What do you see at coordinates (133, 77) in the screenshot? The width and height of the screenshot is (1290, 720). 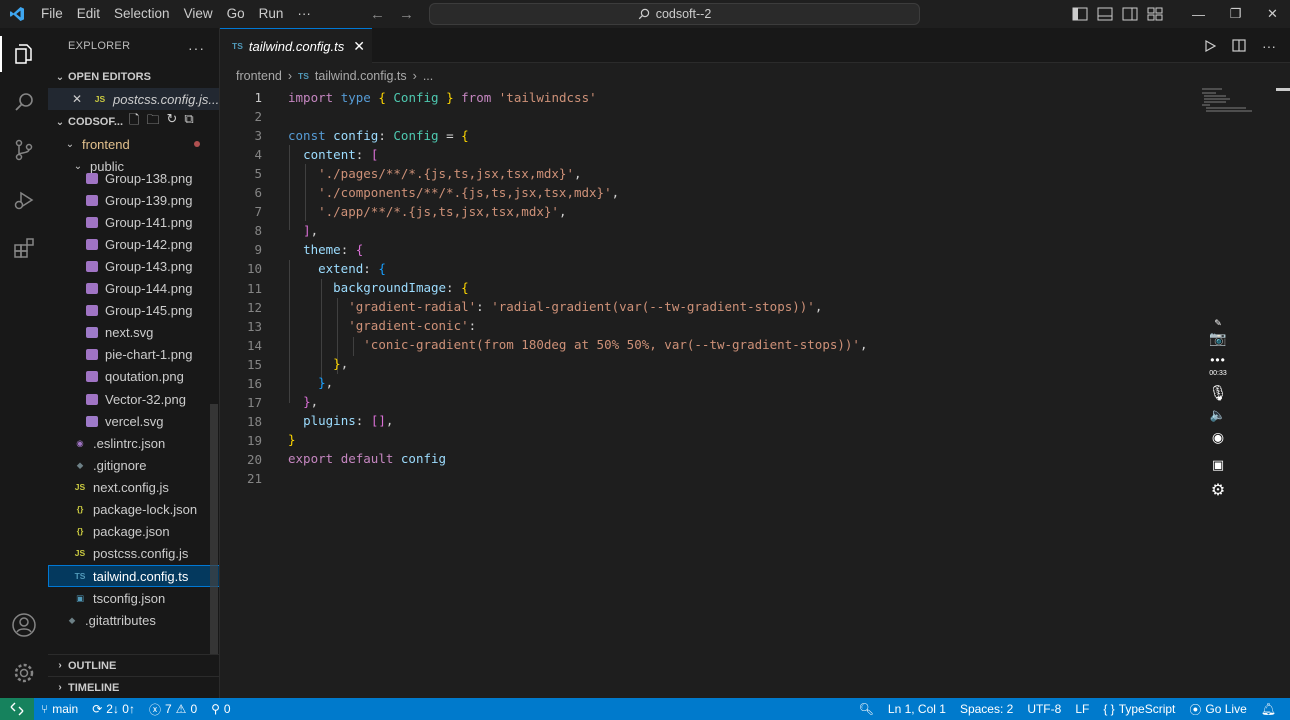 I see `open-editors-section: ⌄ OPEN EDITORS` at bounding box center [133, 77].